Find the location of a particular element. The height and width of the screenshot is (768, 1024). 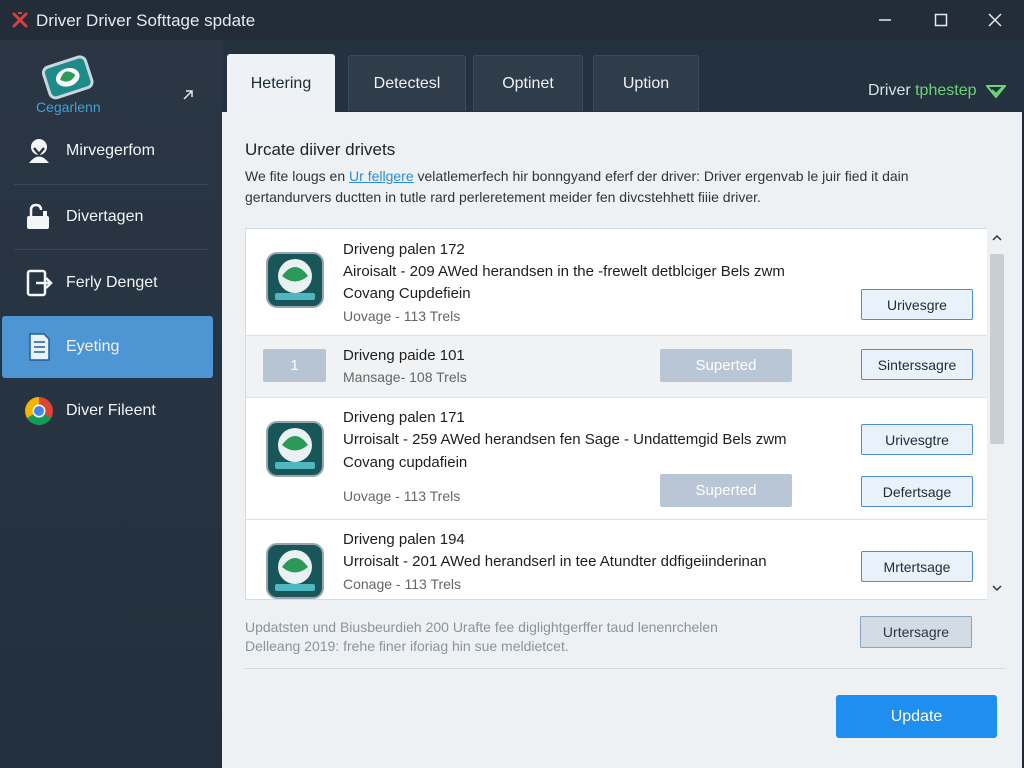

update-button: Update is located at coordinates (916, 716).